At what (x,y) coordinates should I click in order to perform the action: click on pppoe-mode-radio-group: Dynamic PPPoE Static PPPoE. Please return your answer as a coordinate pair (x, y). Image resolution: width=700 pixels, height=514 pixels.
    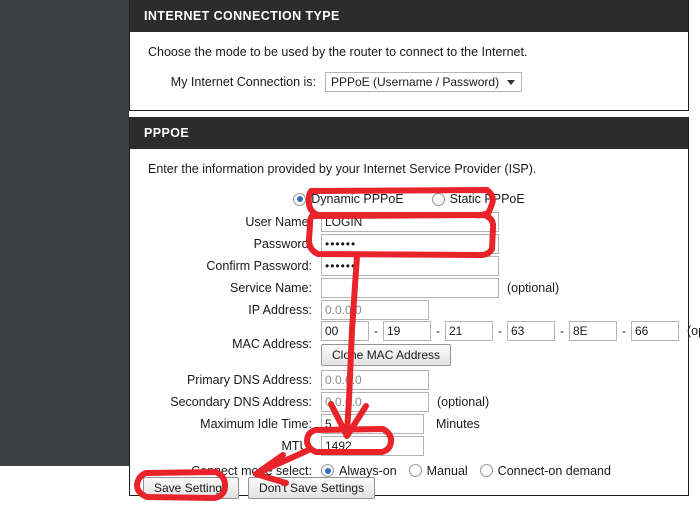
    Looking at the image, I should click on (409, 199).